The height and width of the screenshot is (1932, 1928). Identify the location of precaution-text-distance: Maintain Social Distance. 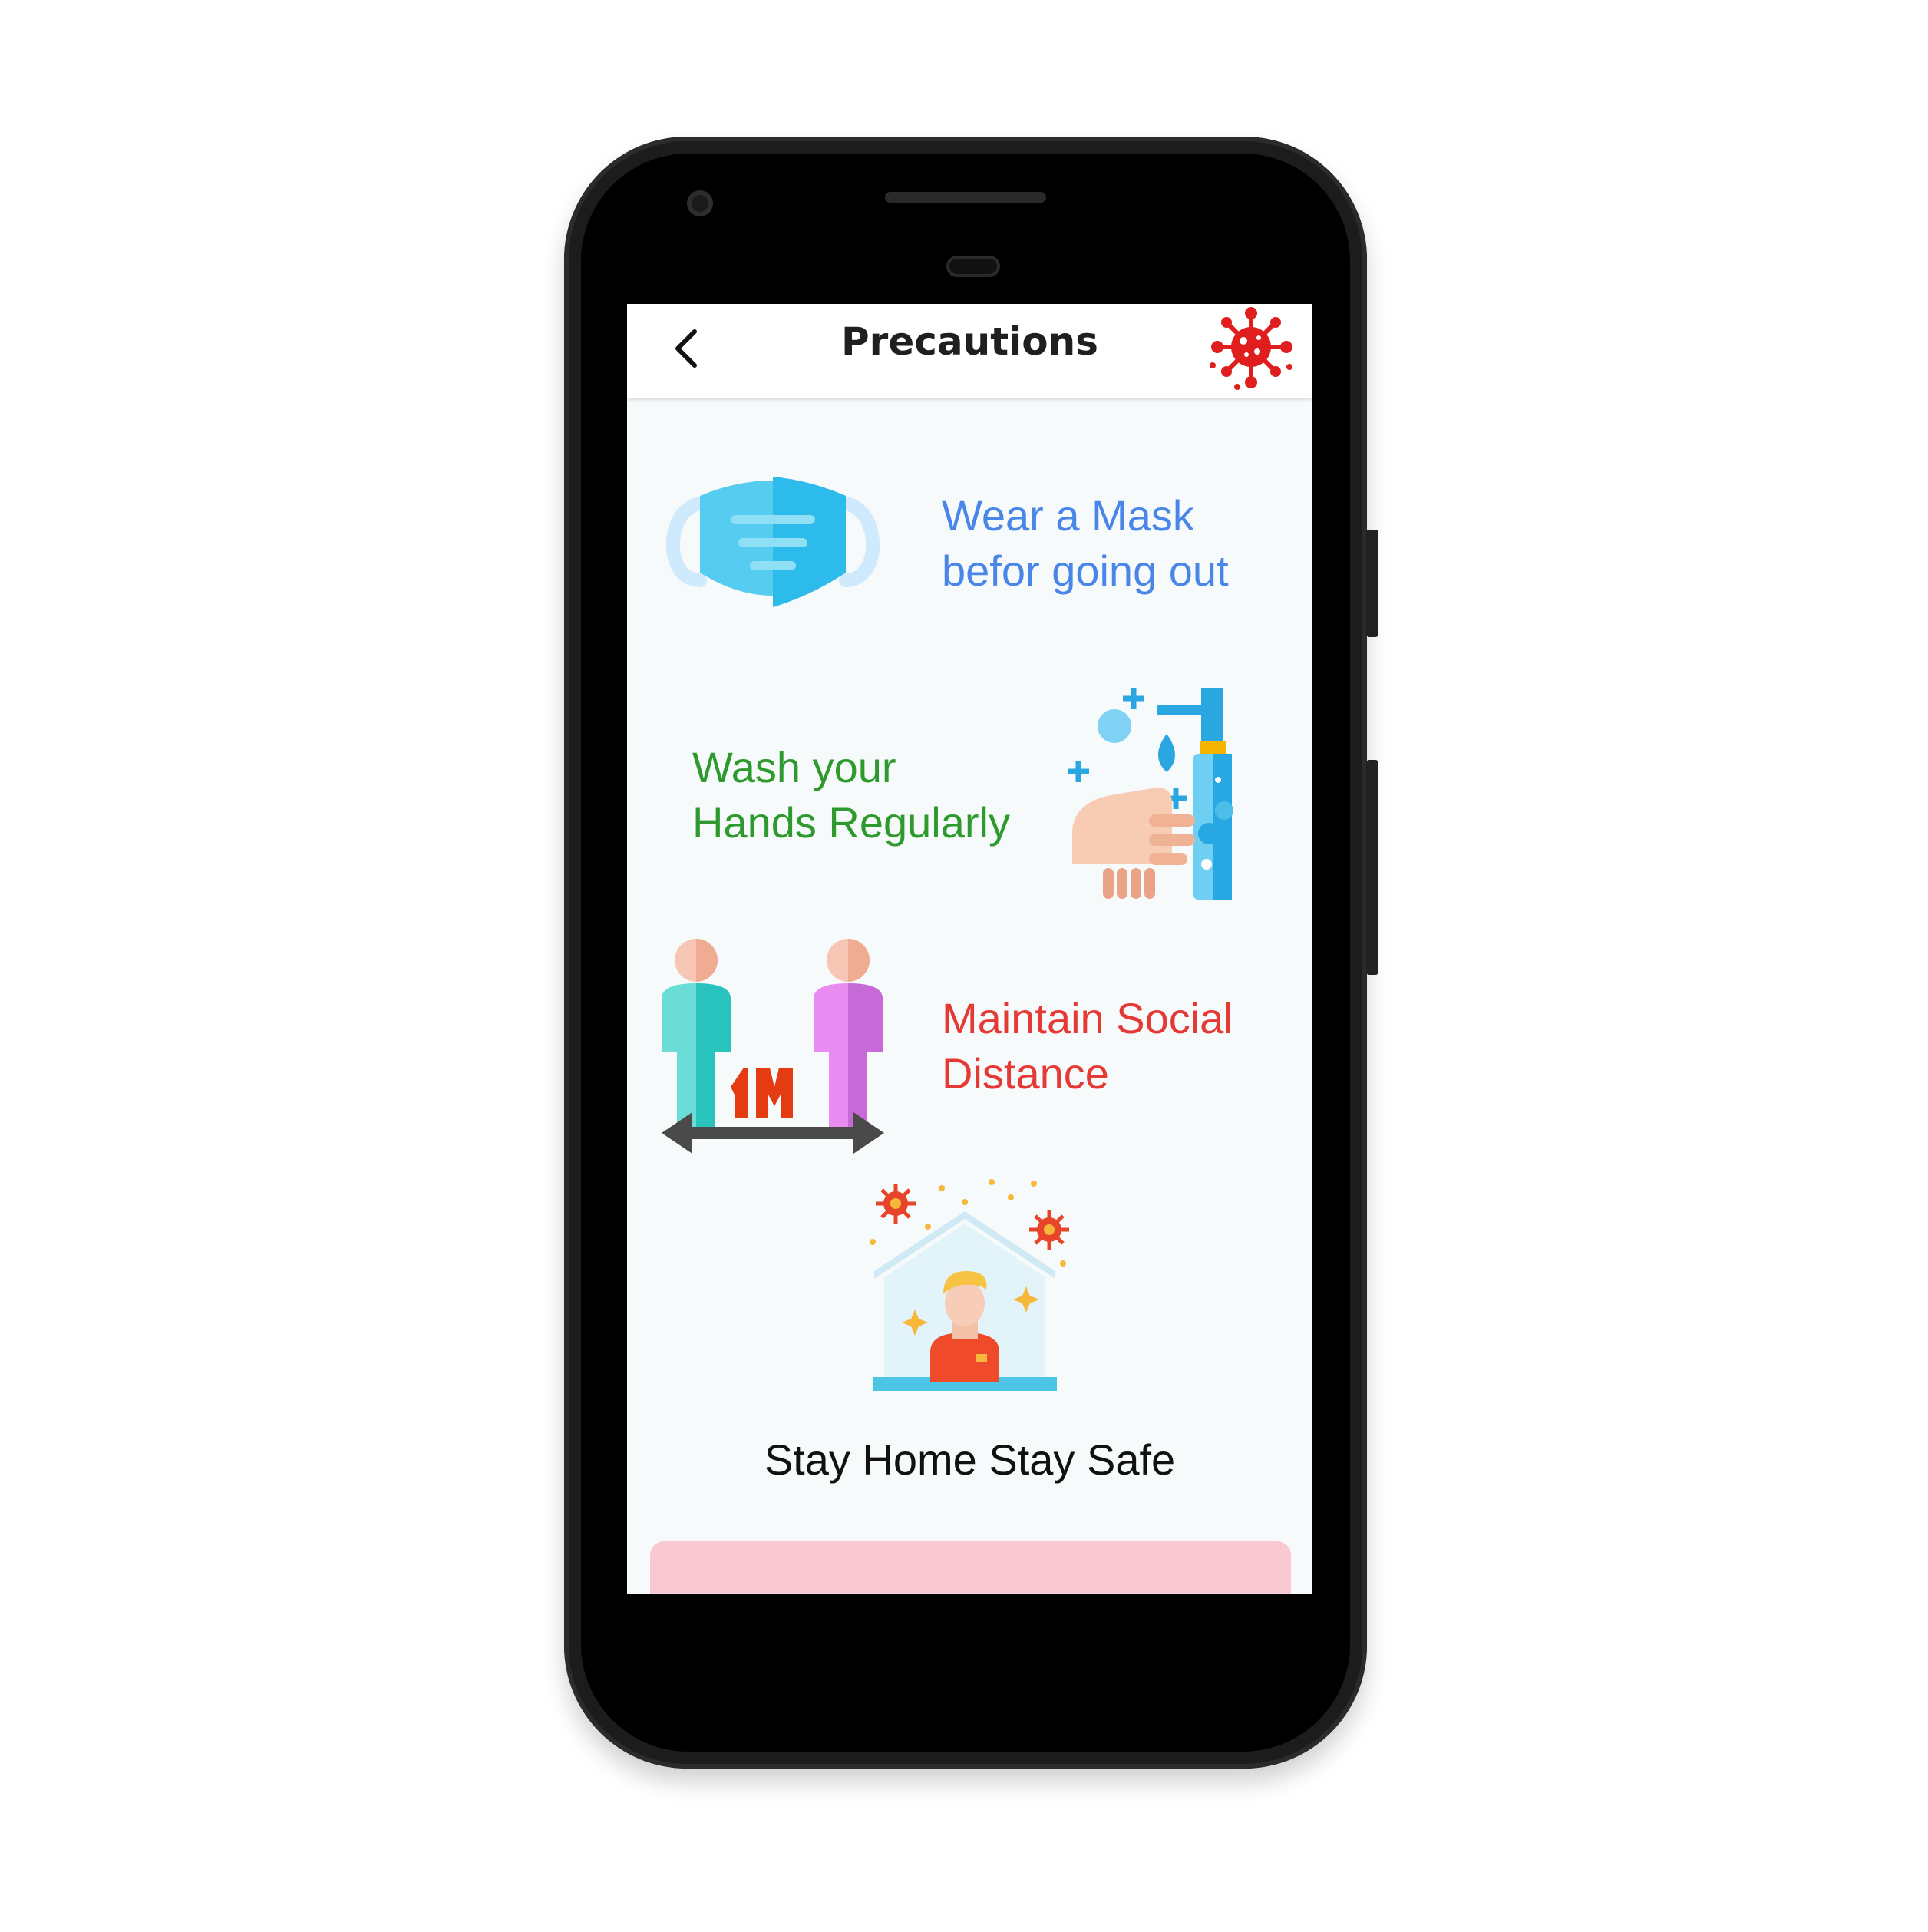
(1087, 1046).